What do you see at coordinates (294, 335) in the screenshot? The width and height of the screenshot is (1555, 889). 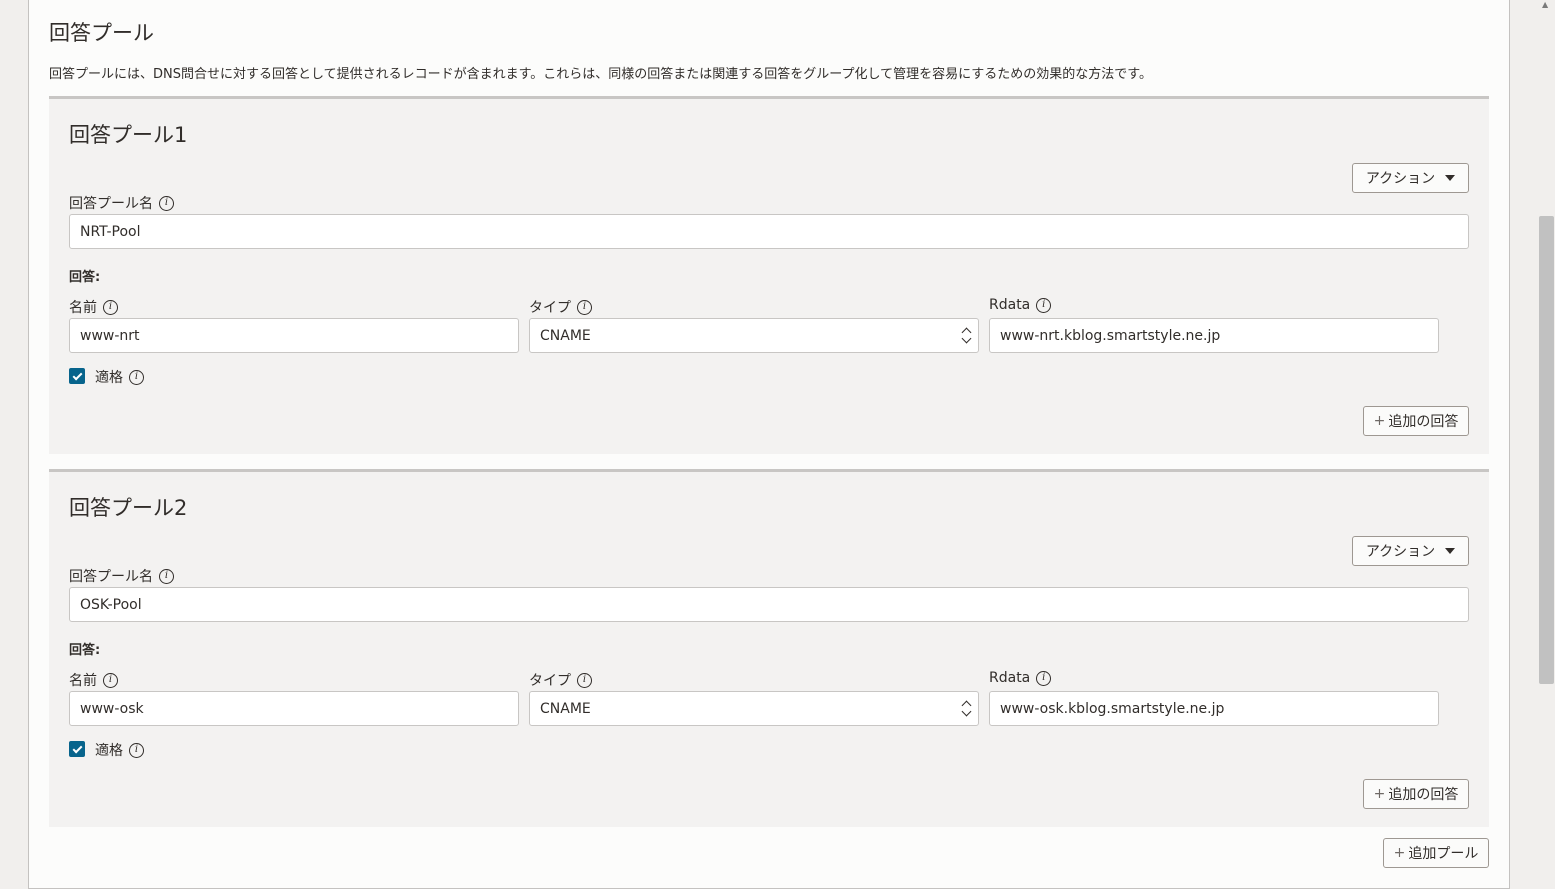 I see `answer-name-input: www-nrt` at bounding box center [294, 335].